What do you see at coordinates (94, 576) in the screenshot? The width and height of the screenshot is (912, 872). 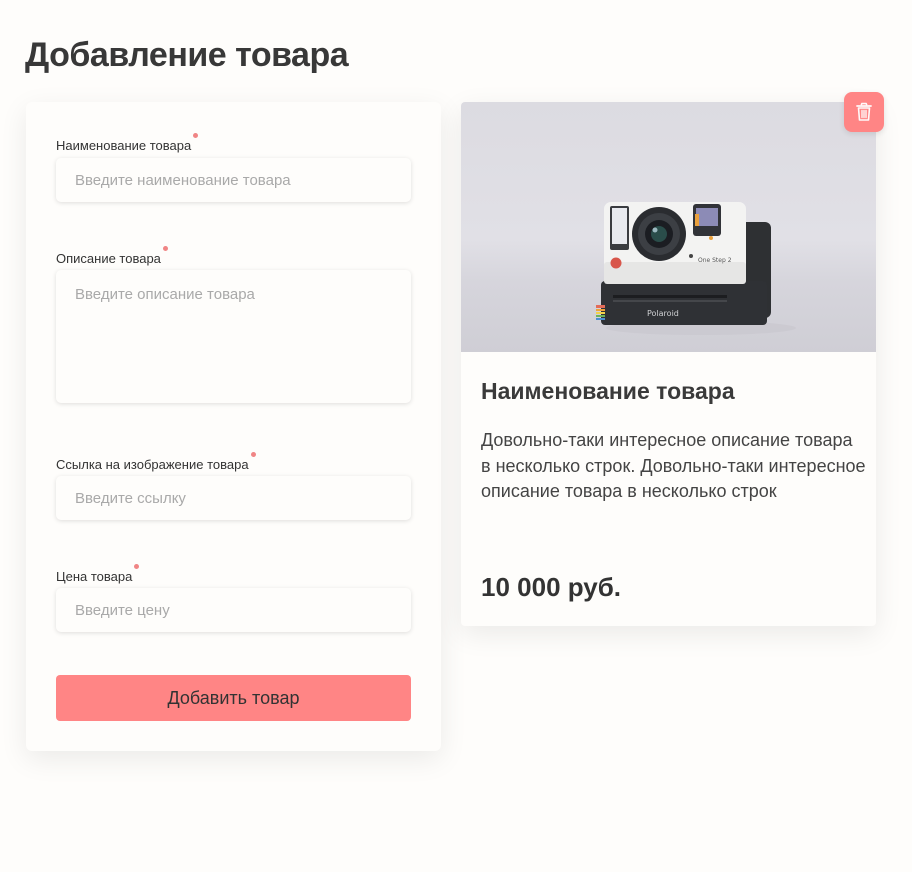 I see `product-price-label-text: Цена товара` at bounding box center [94, 576].